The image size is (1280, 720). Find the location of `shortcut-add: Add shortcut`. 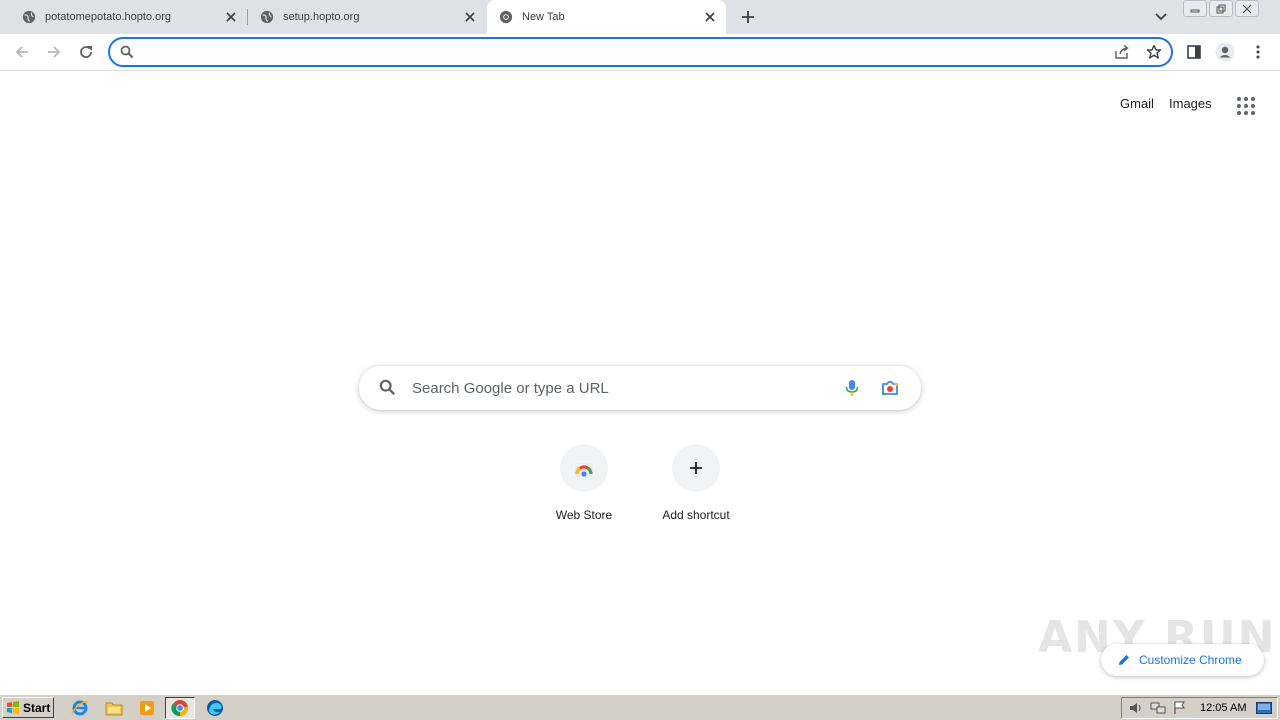

shortcut-add: Add shortcut is located at coordinates (696, 489).